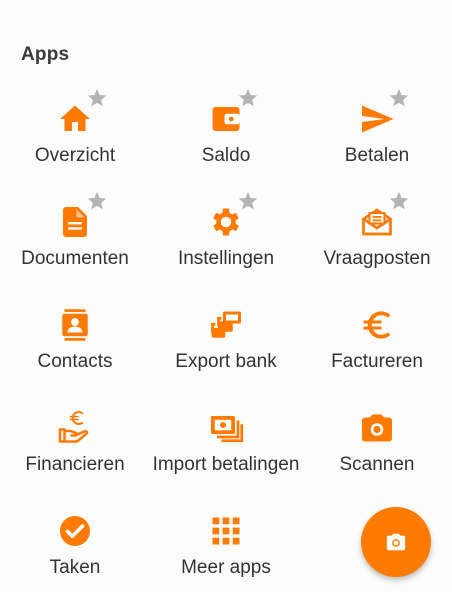  What do you see at coordinates (75, 445) in the screenshot?
I see `app-tile-financieren: Financieren` at bounding box center [75, 445].